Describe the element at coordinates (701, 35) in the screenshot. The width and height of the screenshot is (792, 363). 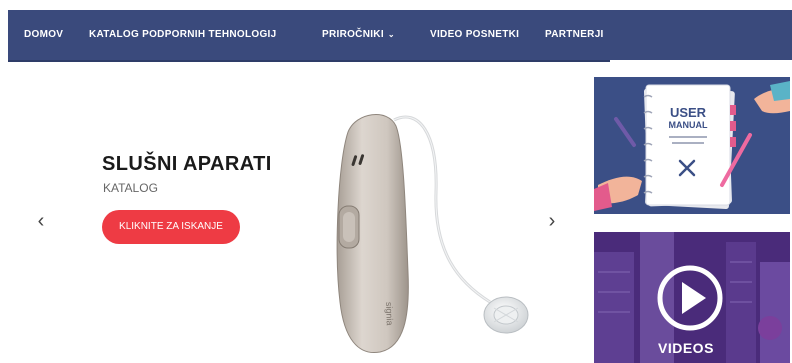
I see `navigation-bar-extension` at that location.